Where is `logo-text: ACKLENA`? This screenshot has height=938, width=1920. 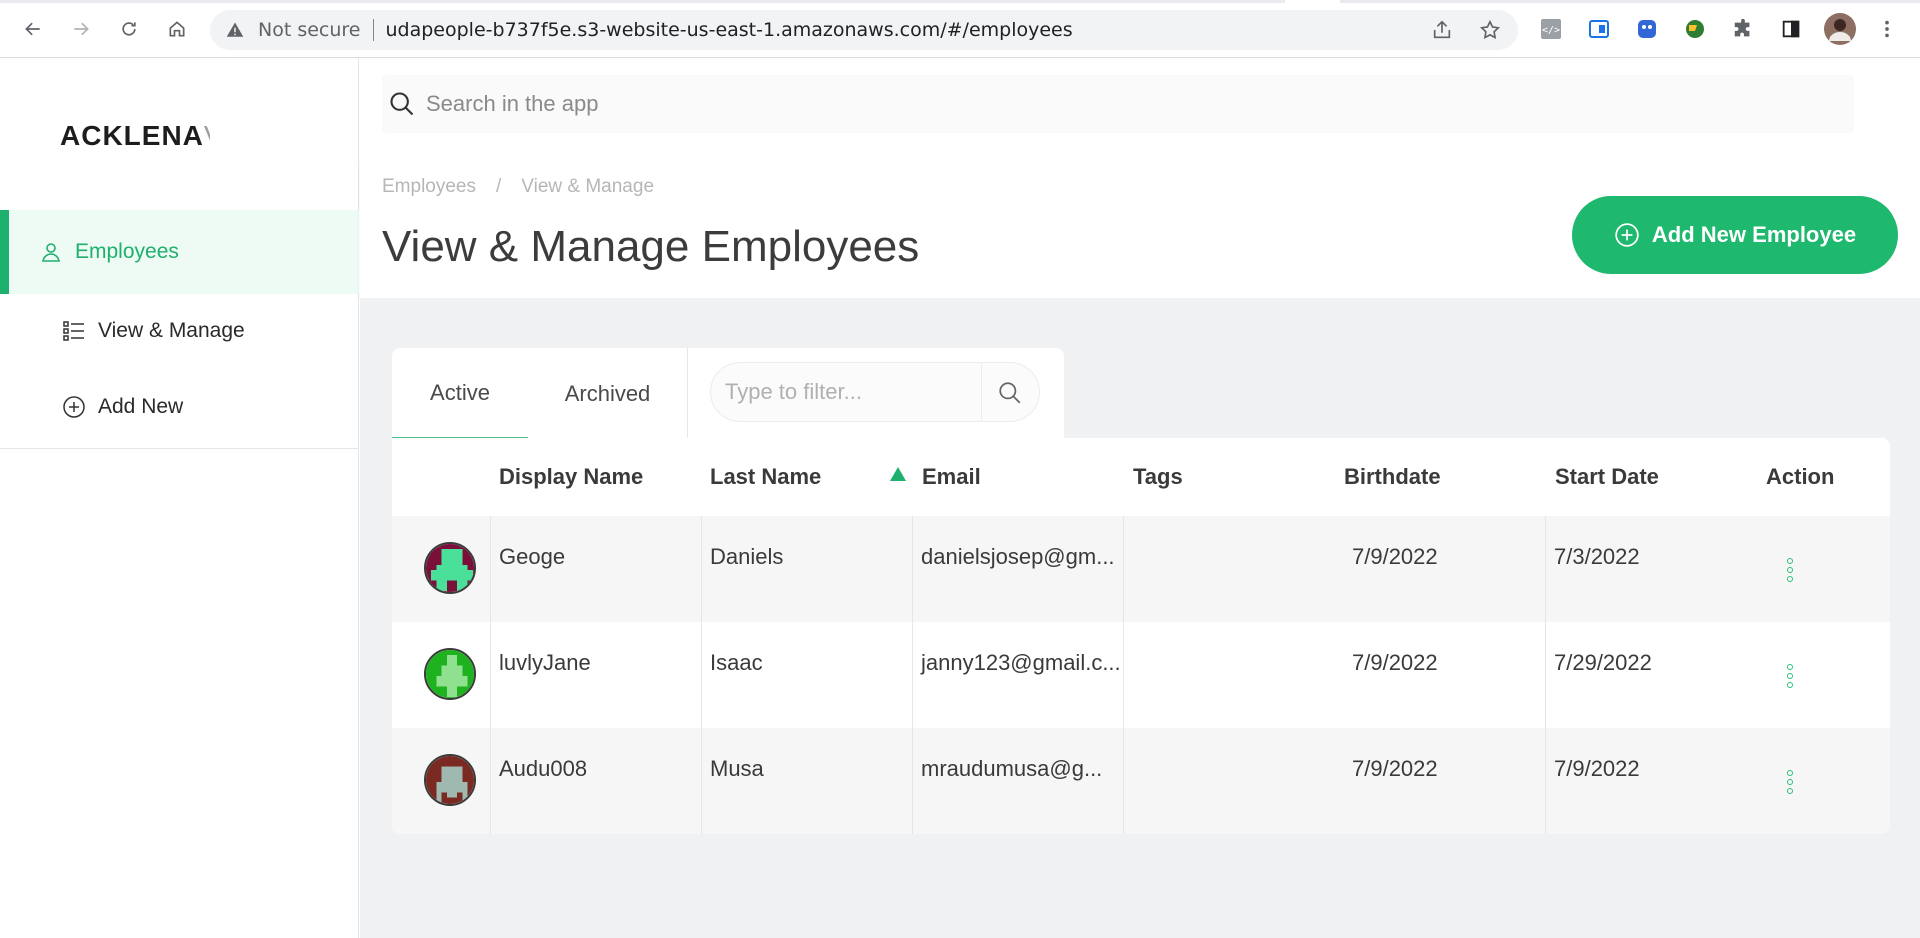
logo-text: ACKLENA is located at coordinates (132, 135).